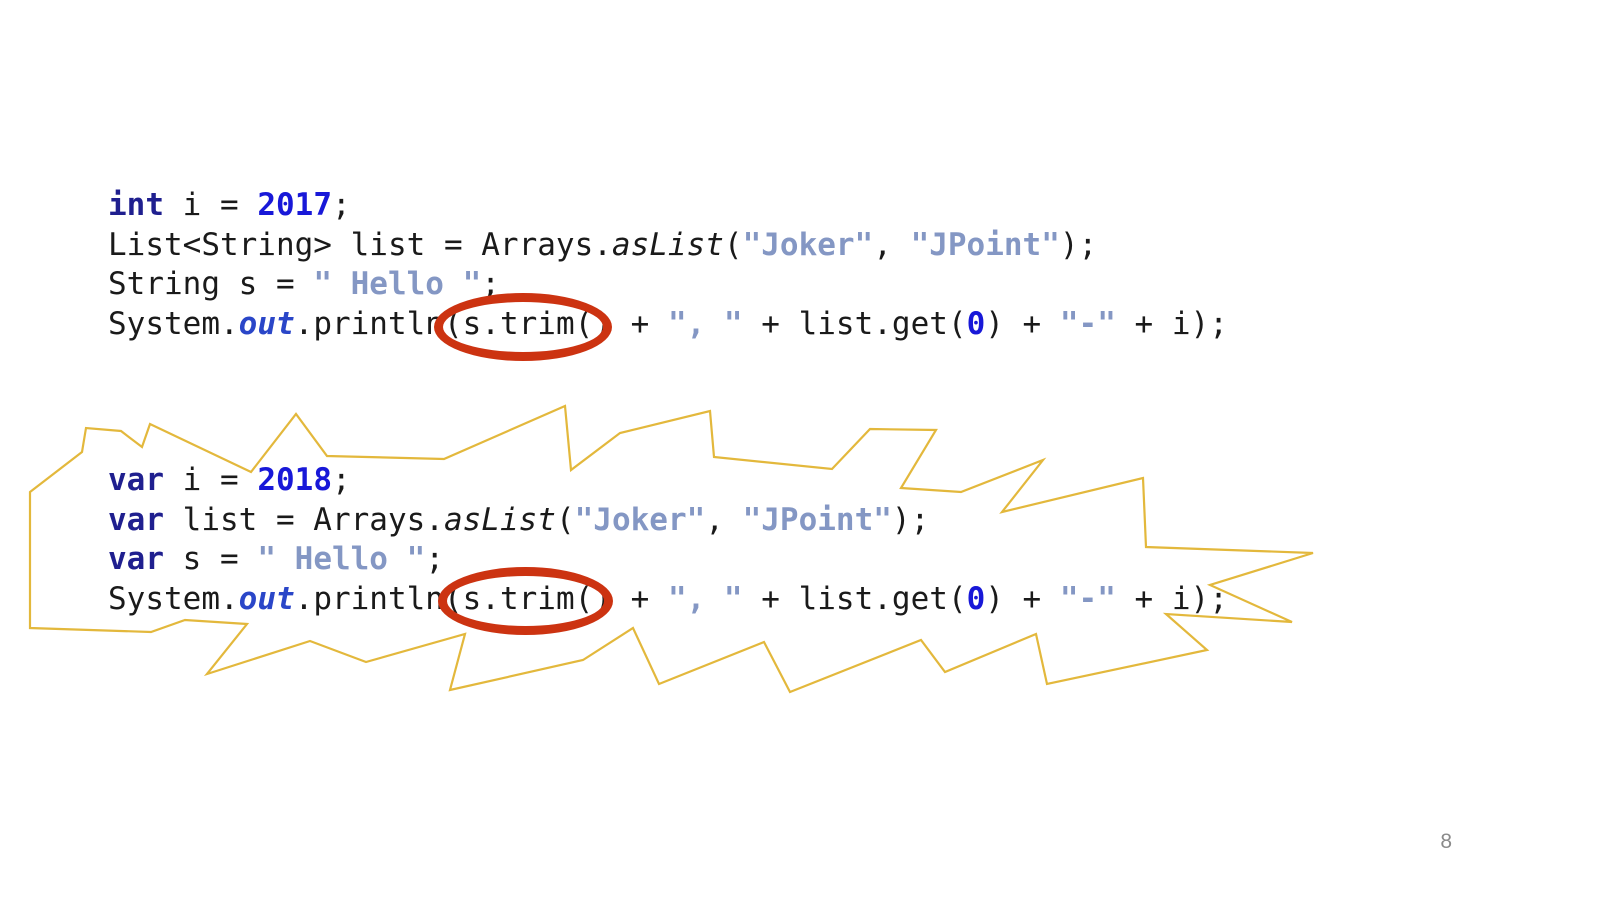  What do you see at coordinates (668, 285) in the screenshot?
I see `code-line: String s = " Hello ";` at bounding box center [668, 285].